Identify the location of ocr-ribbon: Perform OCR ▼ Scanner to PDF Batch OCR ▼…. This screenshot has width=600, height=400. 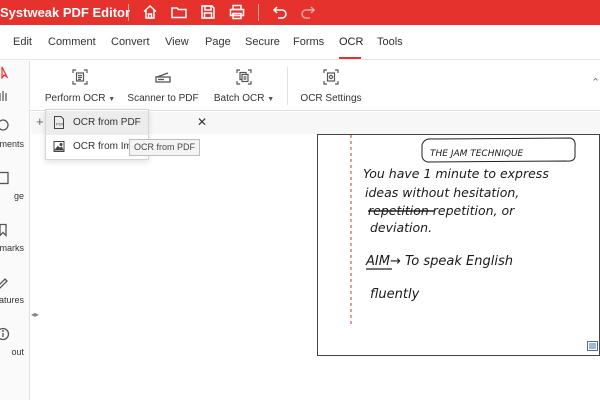
(300, 86).